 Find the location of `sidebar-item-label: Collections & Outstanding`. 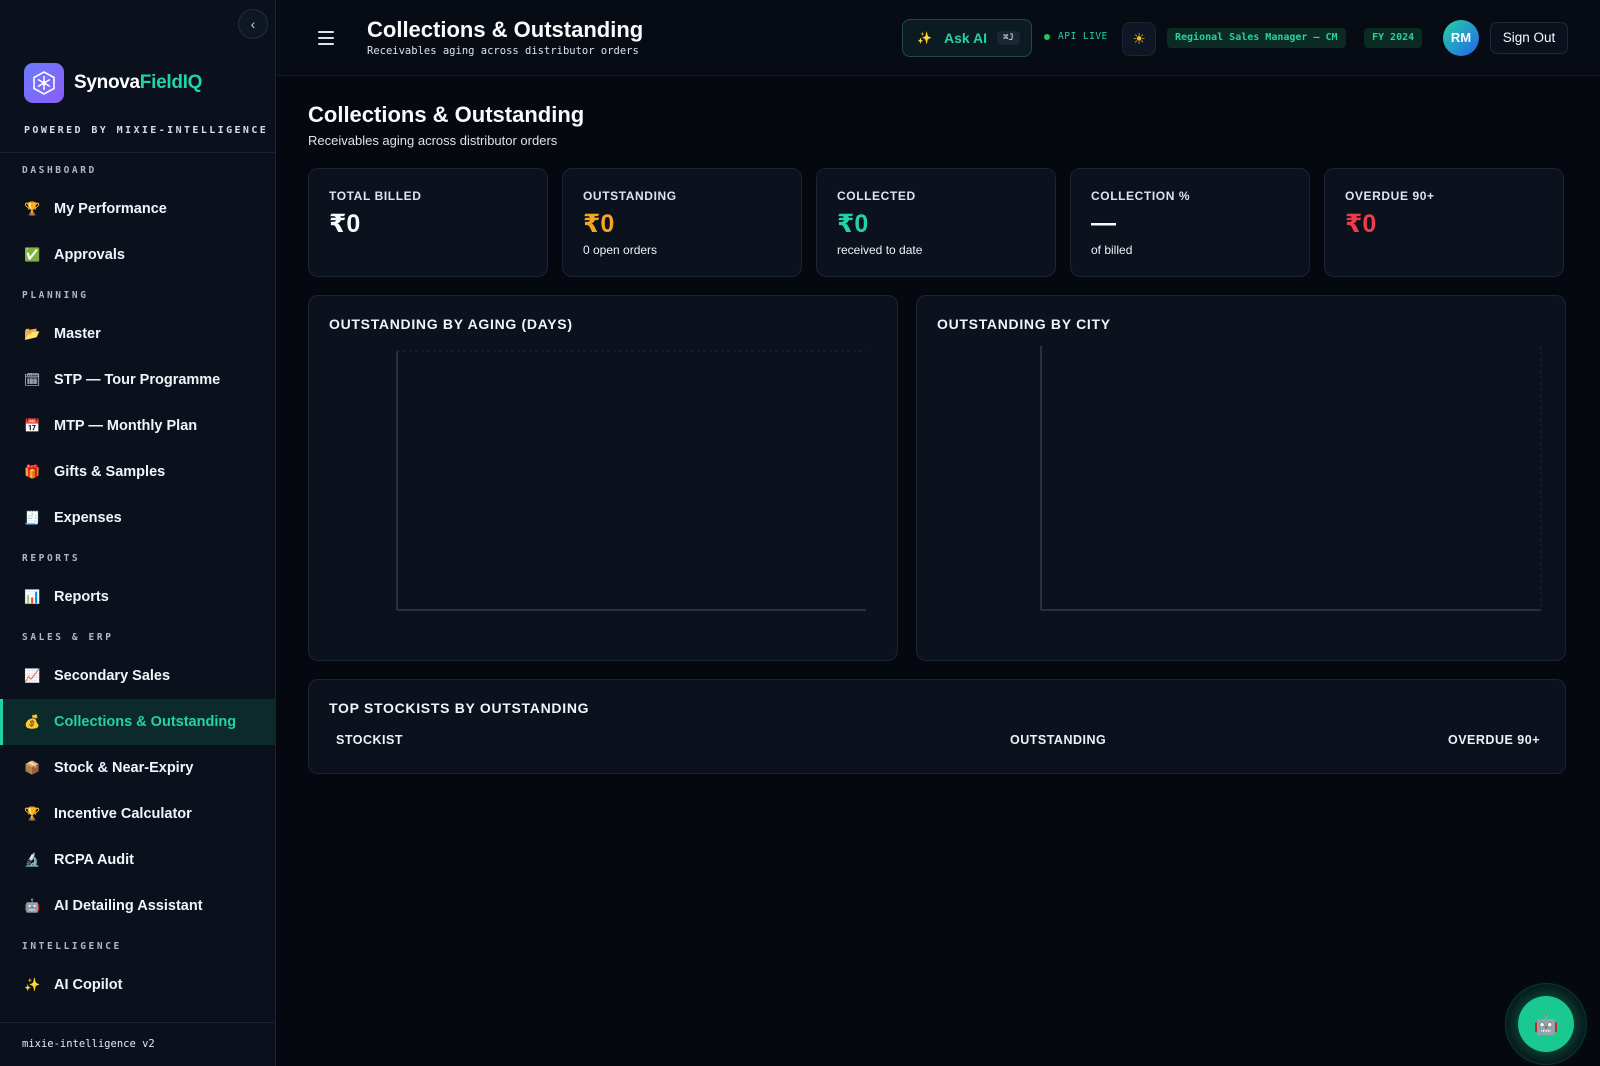

sidebar-item-label: Collections & Outstanding is located at coordinates (145, 722).